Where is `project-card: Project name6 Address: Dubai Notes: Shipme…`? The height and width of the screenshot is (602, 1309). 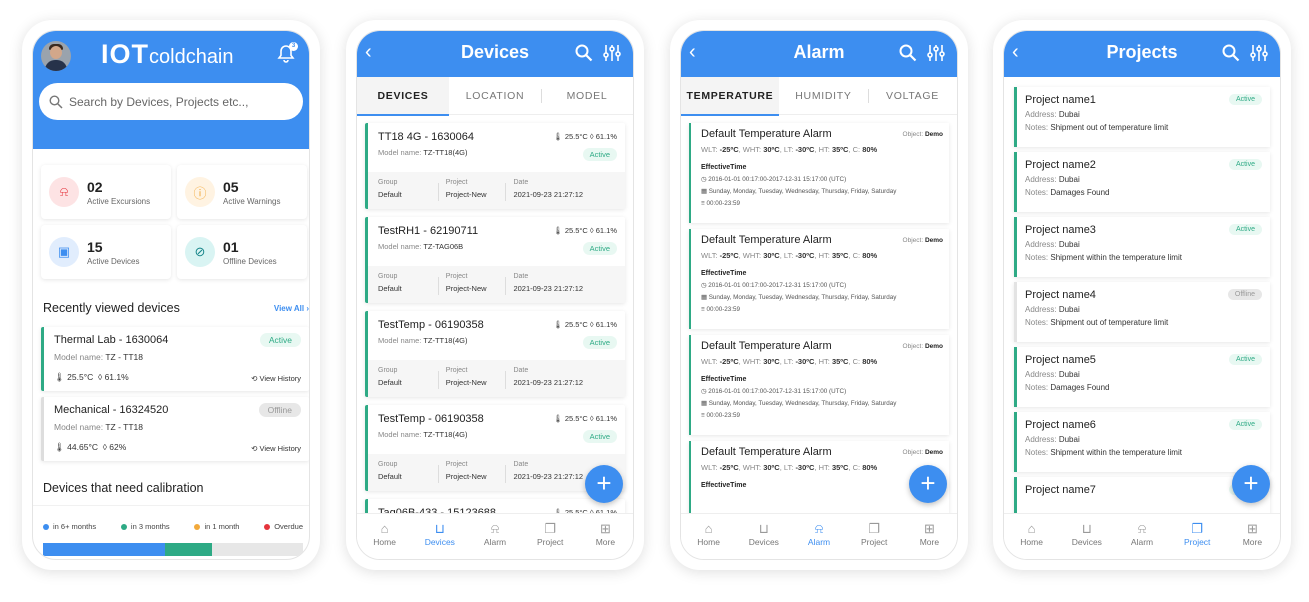
project-card: Project name6 Address: Dubai Notes: Shipme… is located at coordinates (1142, 442).